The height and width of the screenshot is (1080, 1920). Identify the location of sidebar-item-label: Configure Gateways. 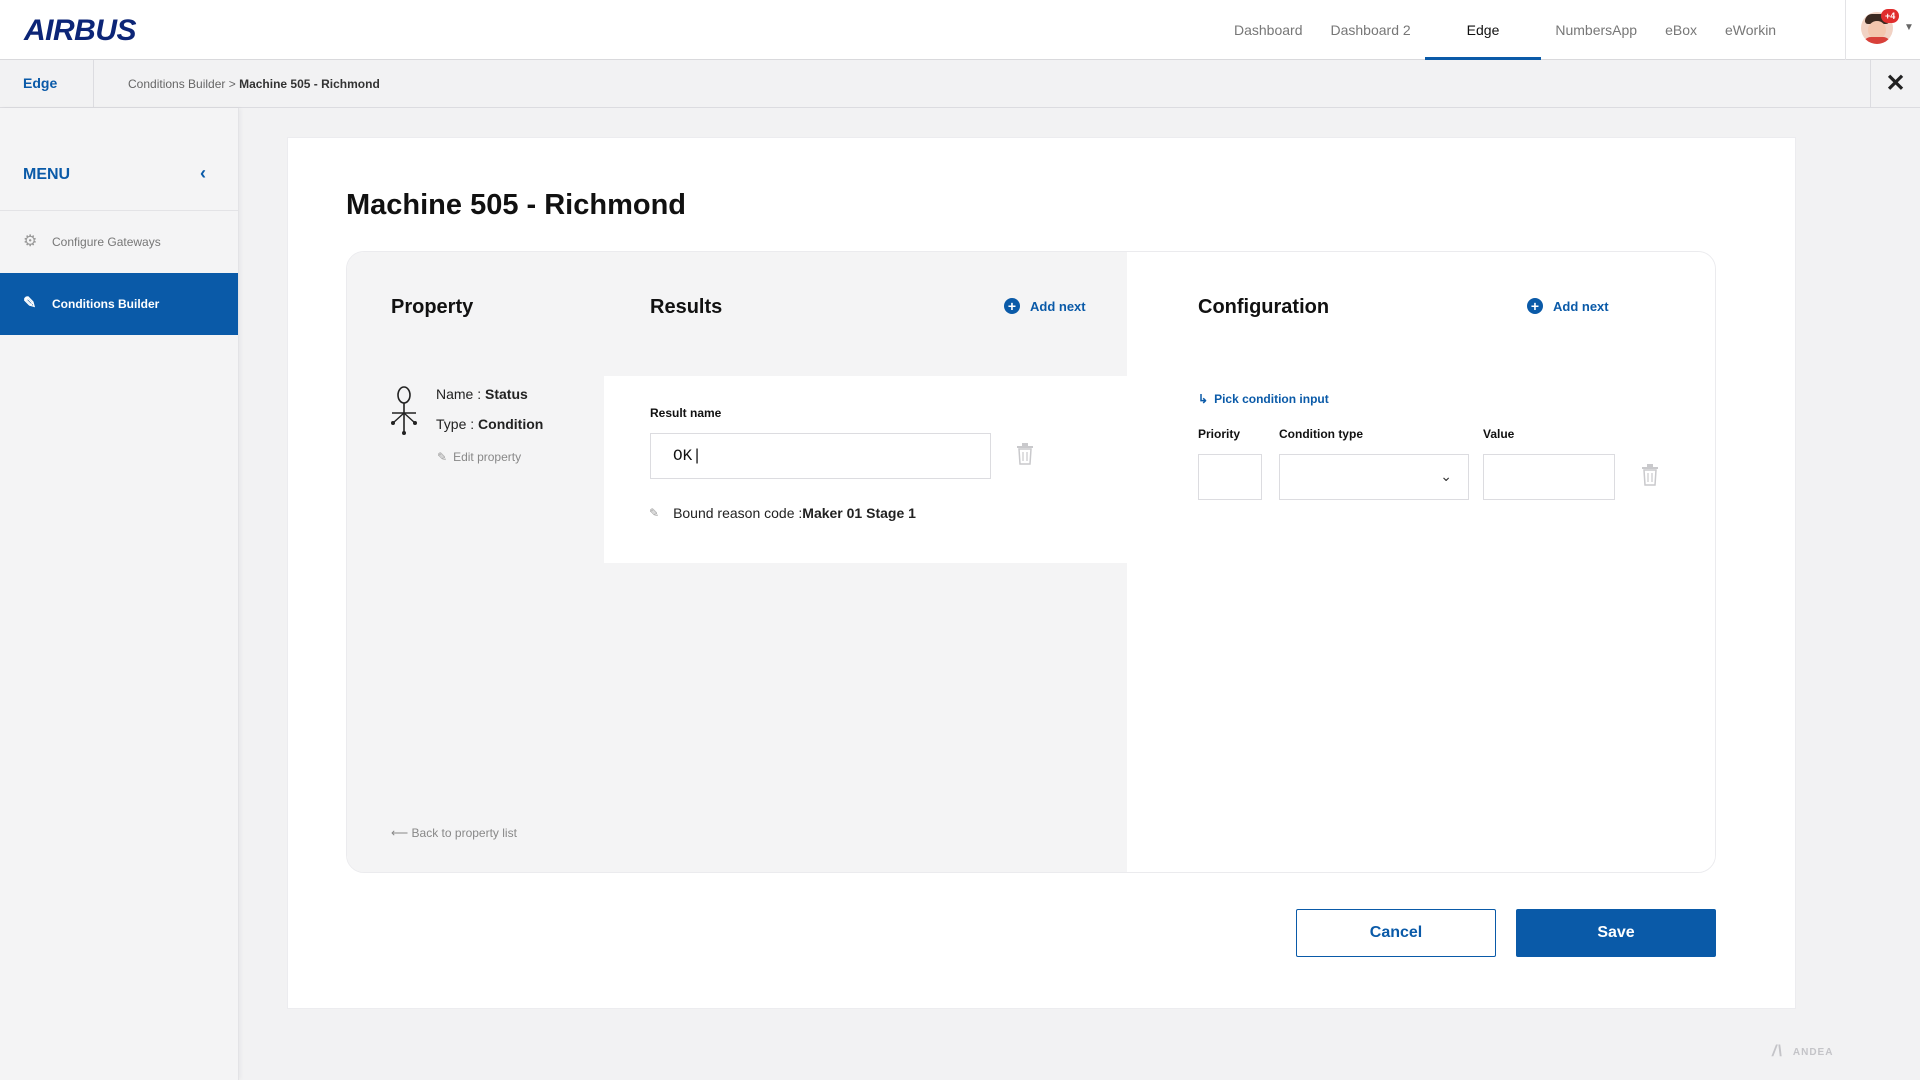
(106, 242).